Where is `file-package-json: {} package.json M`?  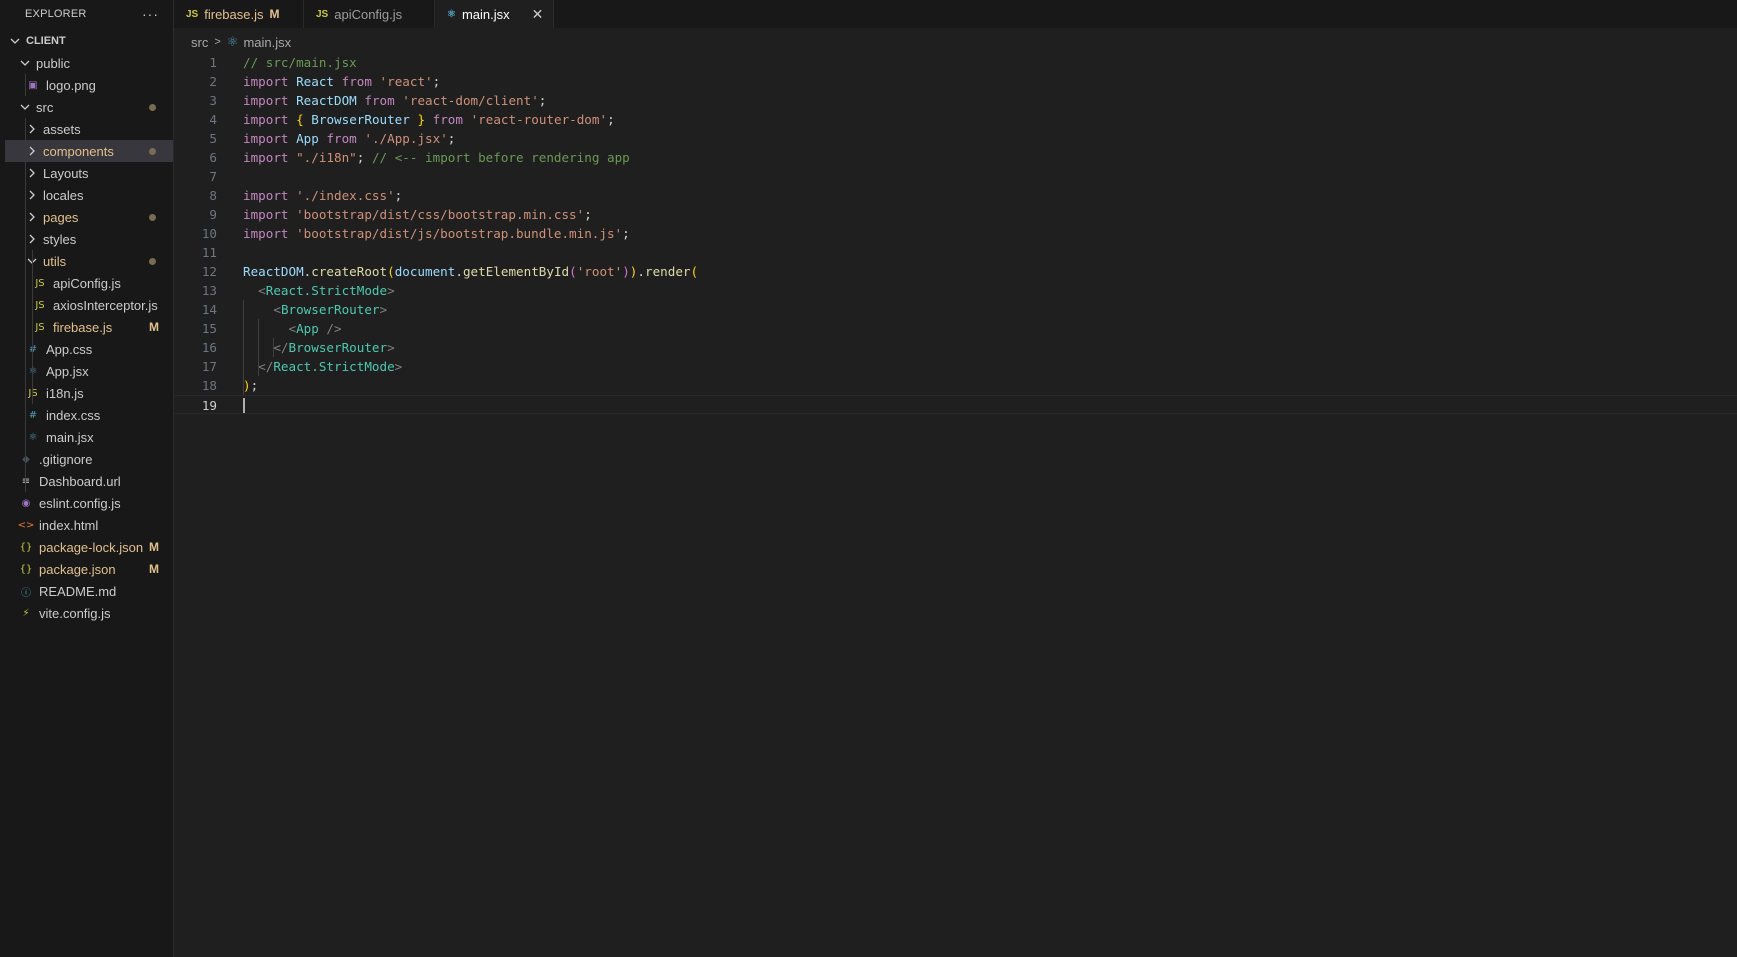 file-package-json: {} package.json M is located at coordinates (89, 569).